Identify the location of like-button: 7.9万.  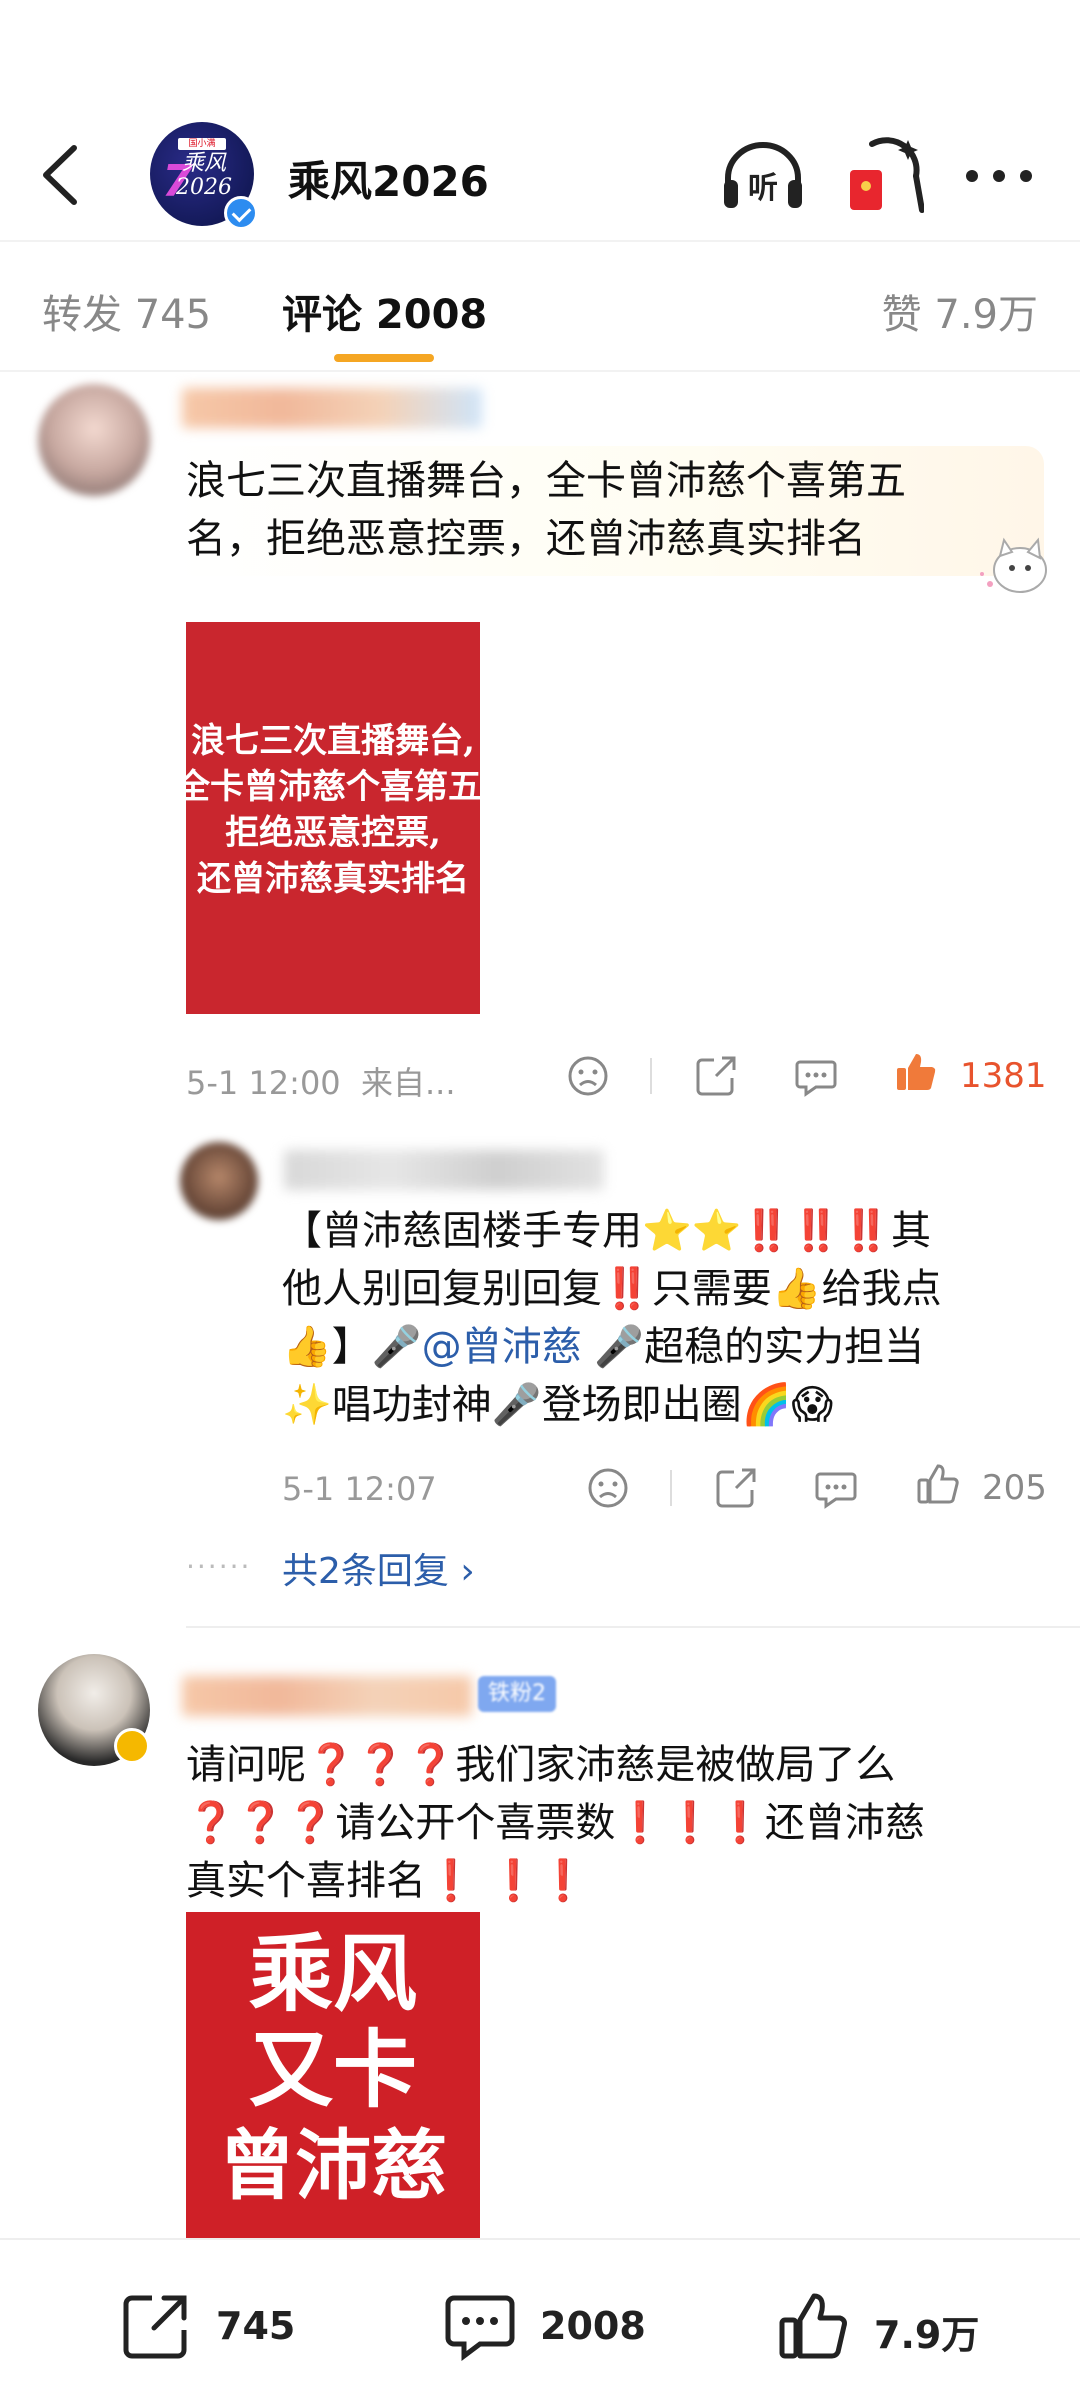
(888, 2325).